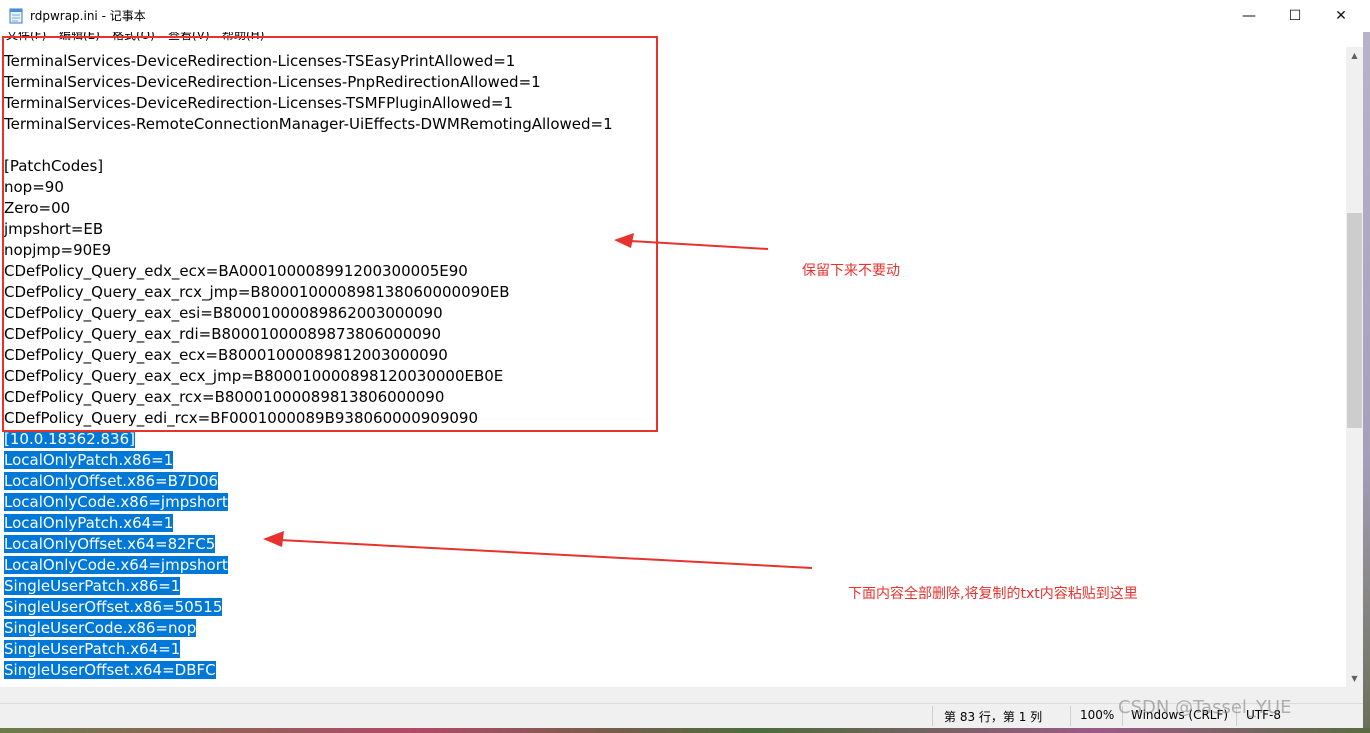  What do you see at coordinates (16, 16) in the screenshot?
I see `notepad-icon` at bounding box center [16, 16].